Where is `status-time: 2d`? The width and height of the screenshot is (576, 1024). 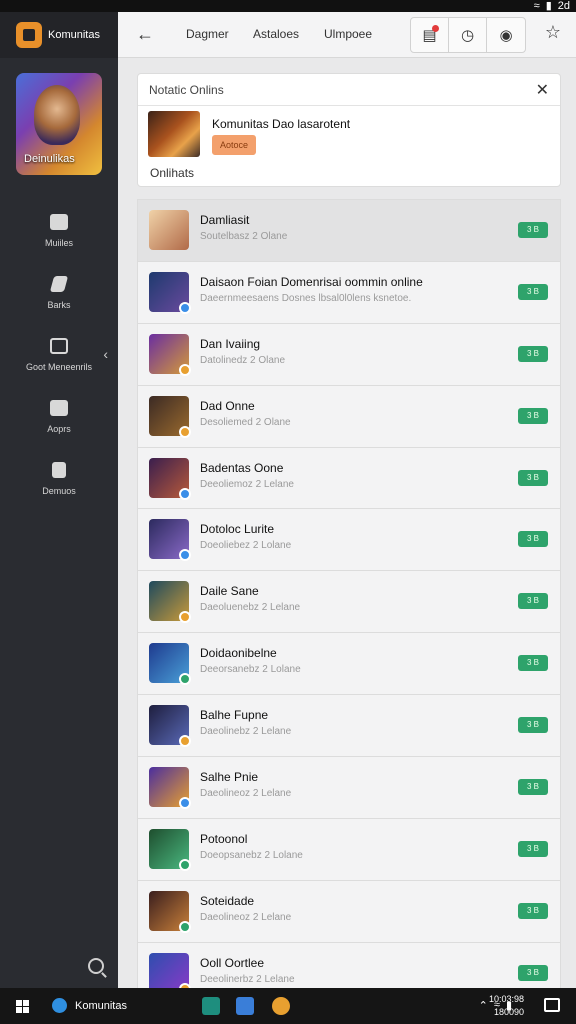 status-time: 2d is located at coordinates (563, 6).